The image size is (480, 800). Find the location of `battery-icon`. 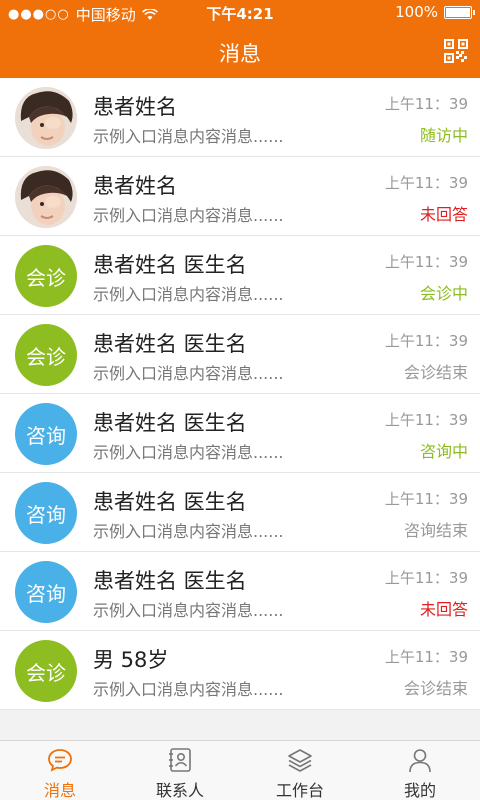

battery-icon is located at coordinates (459, 12).